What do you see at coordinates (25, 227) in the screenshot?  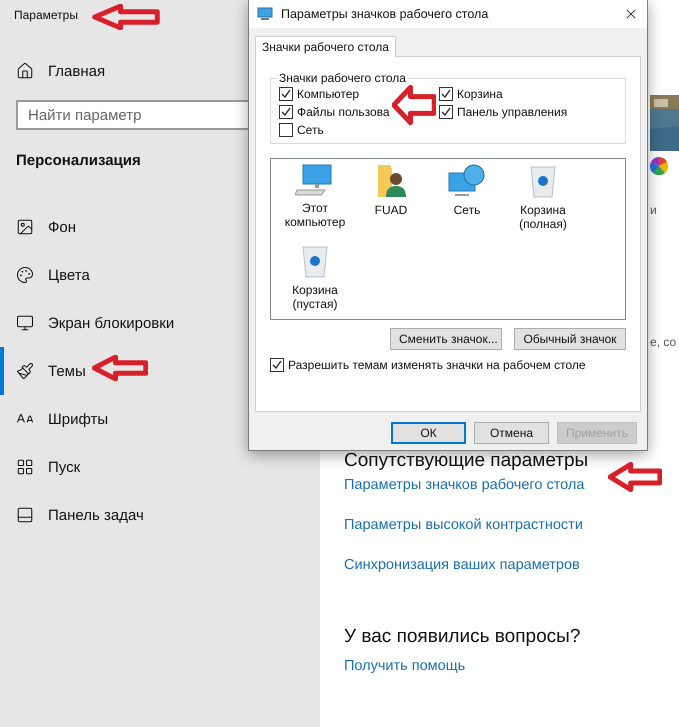 I see `picture-icon` at bounding box center [25, 227].